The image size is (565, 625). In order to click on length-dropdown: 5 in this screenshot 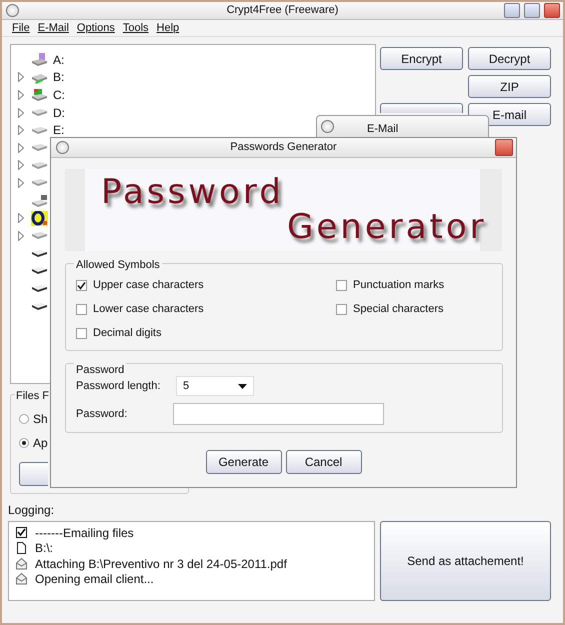, I will do `click(215, 386)`.